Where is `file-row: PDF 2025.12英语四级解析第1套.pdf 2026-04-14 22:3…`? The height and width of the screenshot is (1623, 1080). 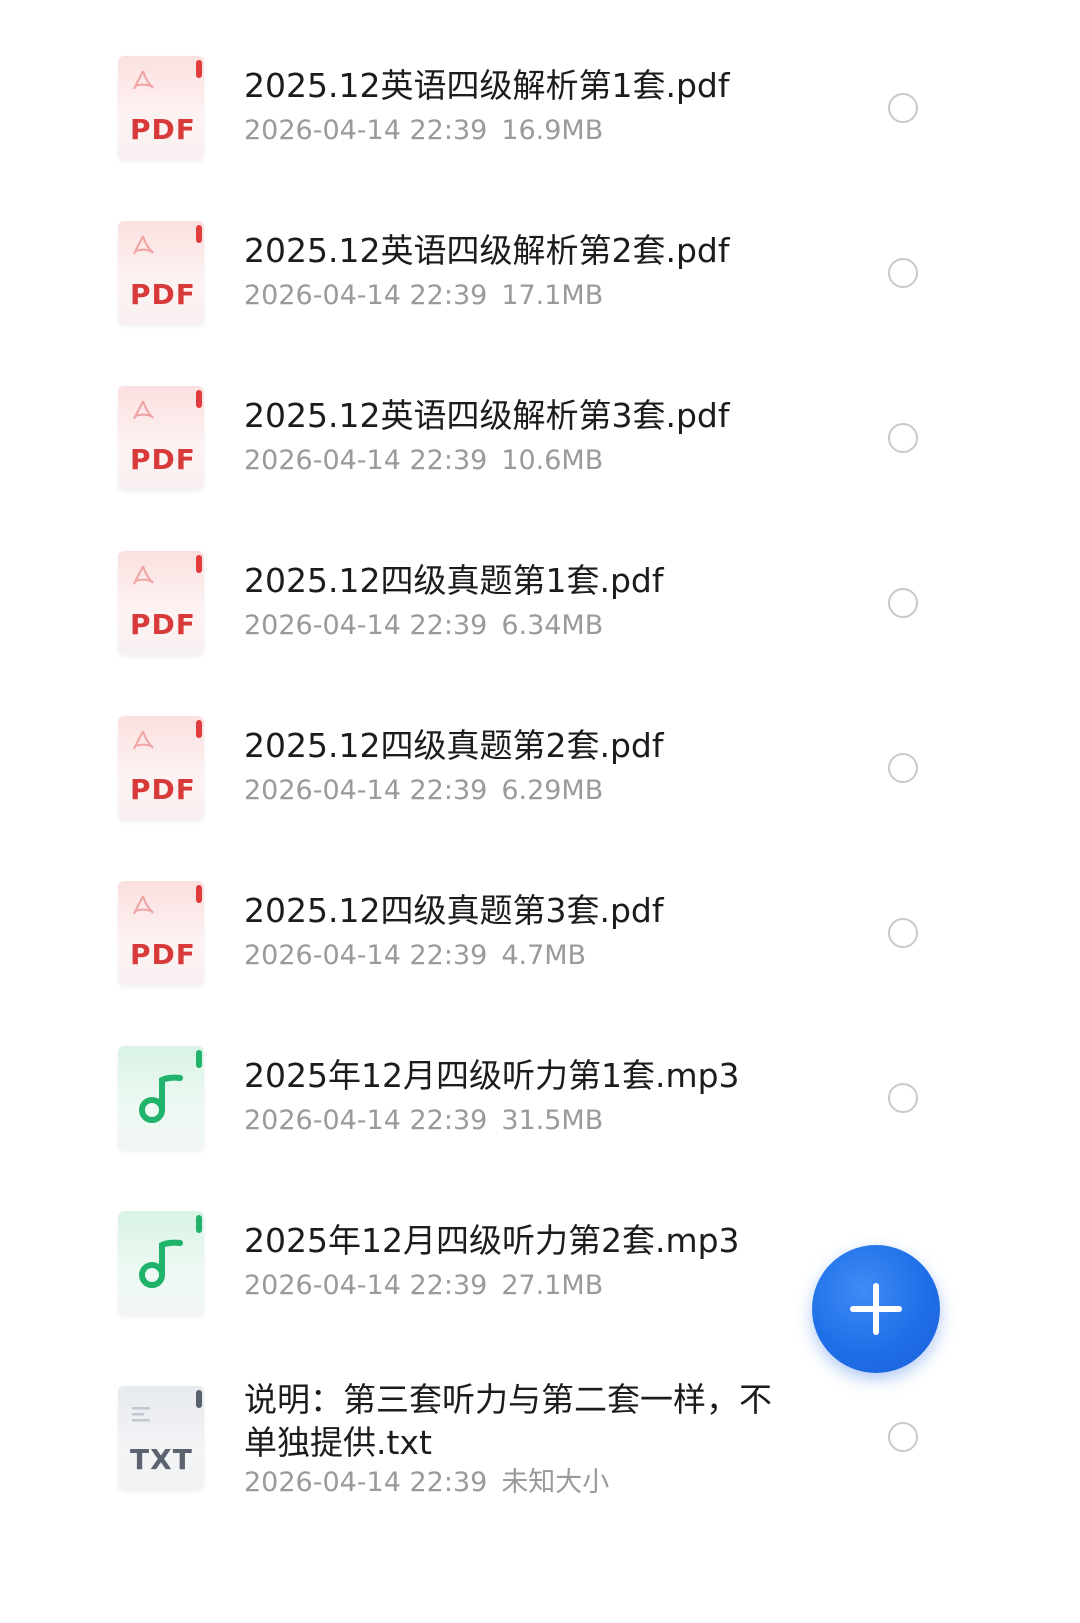 file-row: PDF 2025.12英语四级解析第1套.pdf 2026-04-14 22:3… is located at coordinates (540, 122).